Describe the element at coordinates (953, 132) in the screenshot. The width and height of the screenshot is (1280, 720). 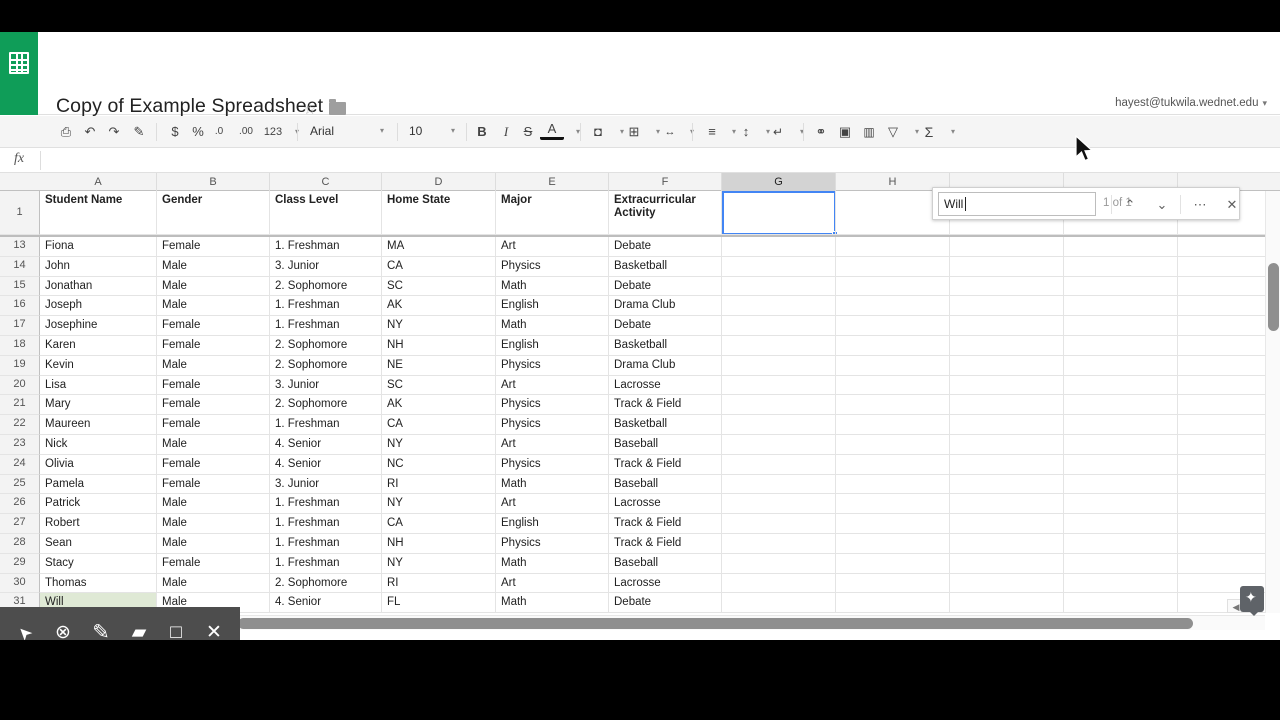
I see `chevron-down-icon: ▾` at that location.